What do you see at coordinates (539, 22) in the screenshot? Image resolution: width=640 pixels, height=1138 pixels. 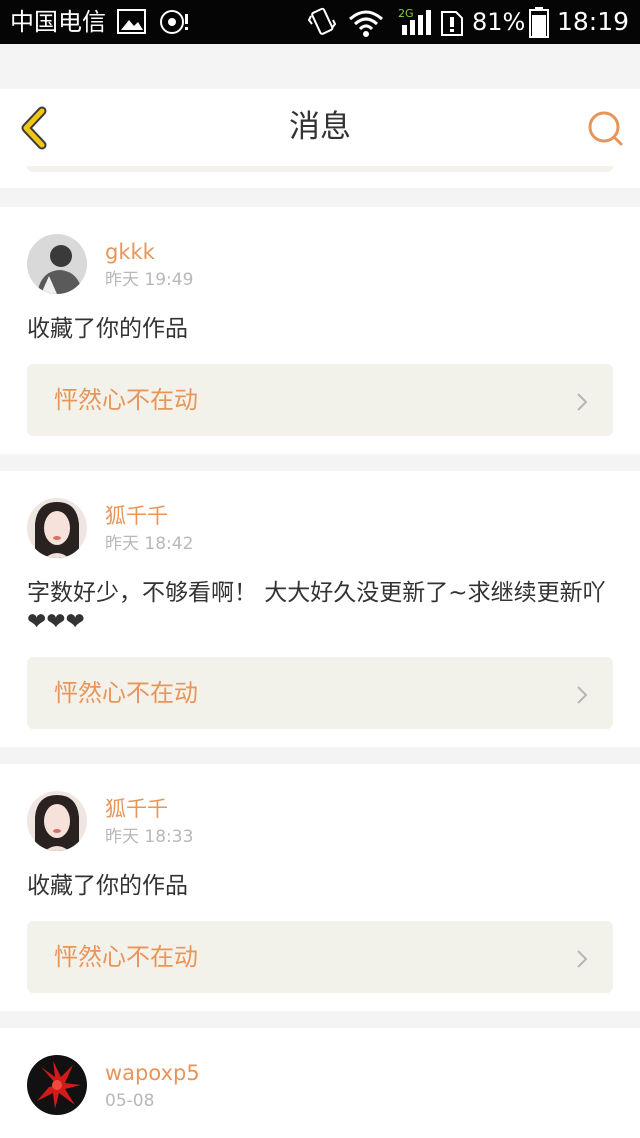 I see `battery-icon` at bounding box center [539, 22].